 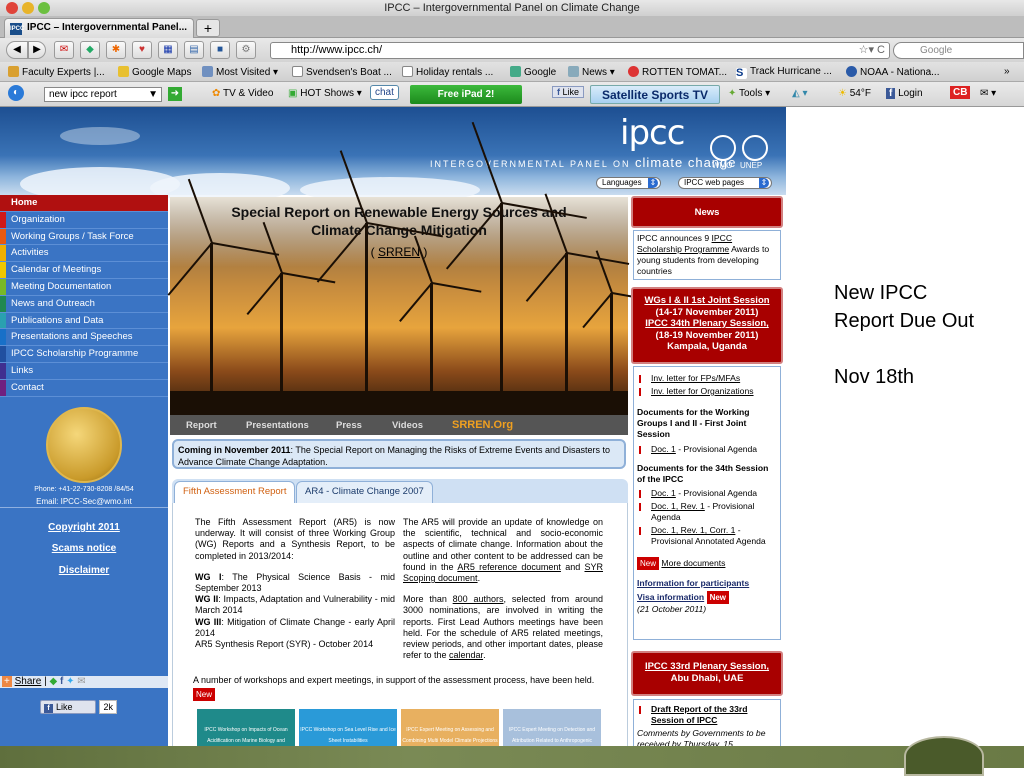 What do you see at coordinates (84, 354) in the screenshot?
I see `nav-item-ipcc-scholarship-programme: IPCC Scholarship Programme` at bounding box center [84, 354].